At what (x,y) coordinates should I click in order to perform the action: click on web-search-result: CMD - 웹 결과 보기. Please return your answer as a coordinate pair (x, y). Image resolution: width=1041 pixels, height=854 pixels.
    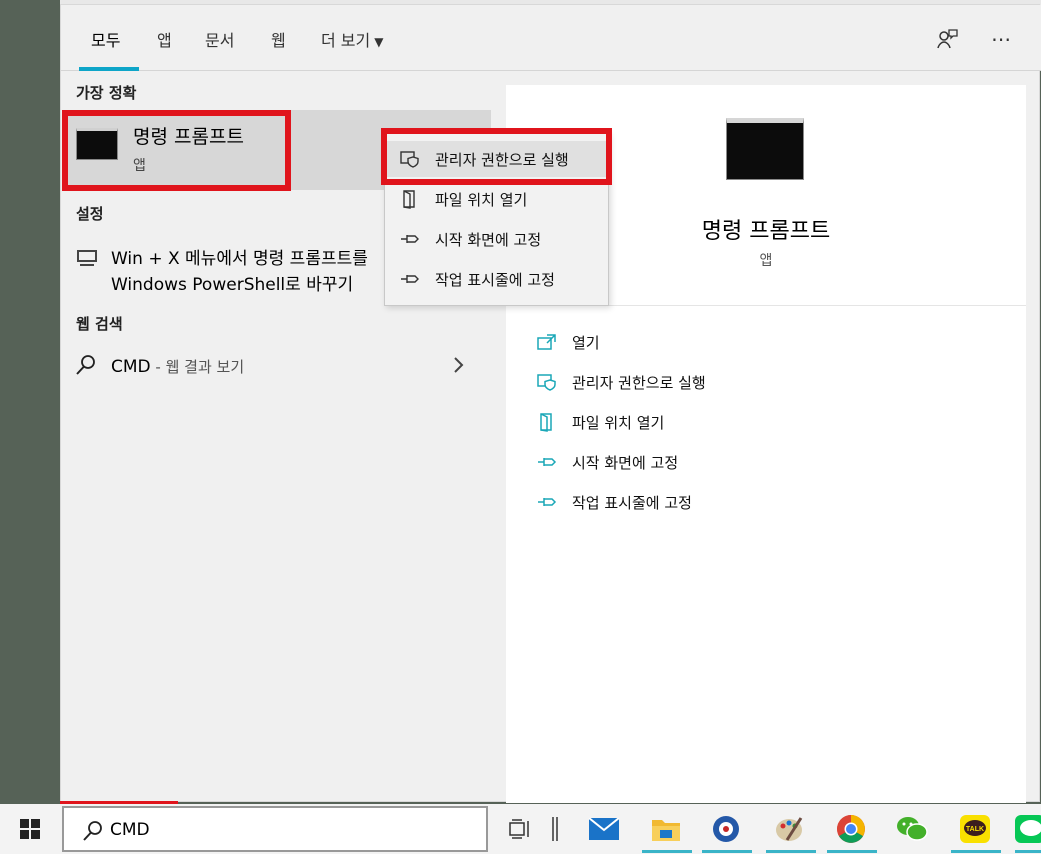
    Looking at the image, I should click on (276, 368).